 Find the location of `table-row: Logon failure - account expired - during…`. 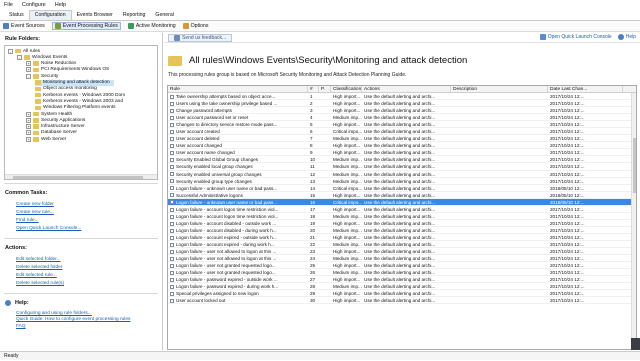

table-row: Logon failure - account expired - during… is located at coordinates (402, 245).